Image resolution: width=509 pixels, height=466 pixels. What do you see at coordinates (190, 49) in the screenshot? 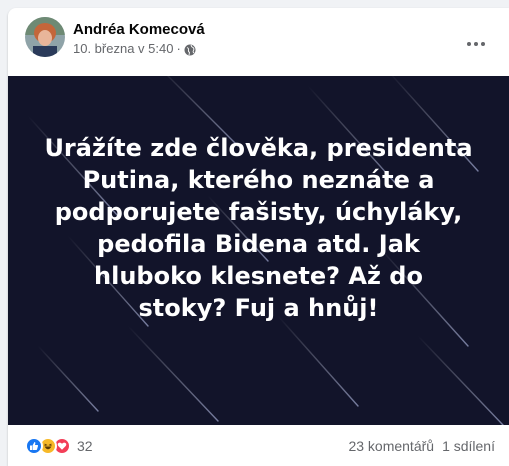
I see `globe-icon` at bounding box center [190, 49].